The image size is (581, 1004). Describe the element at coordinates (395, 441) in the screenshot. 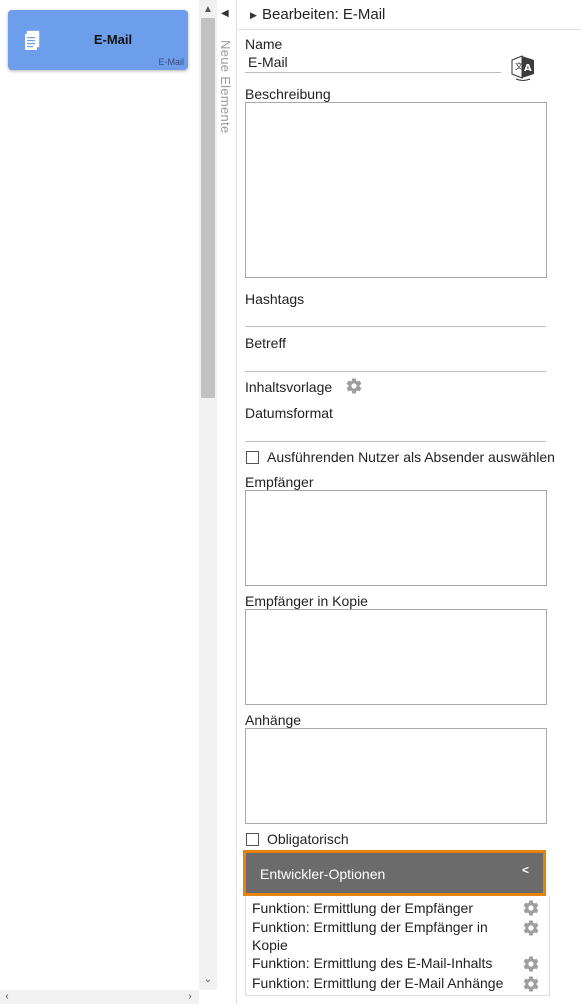

I see `date-format-input` at that location.